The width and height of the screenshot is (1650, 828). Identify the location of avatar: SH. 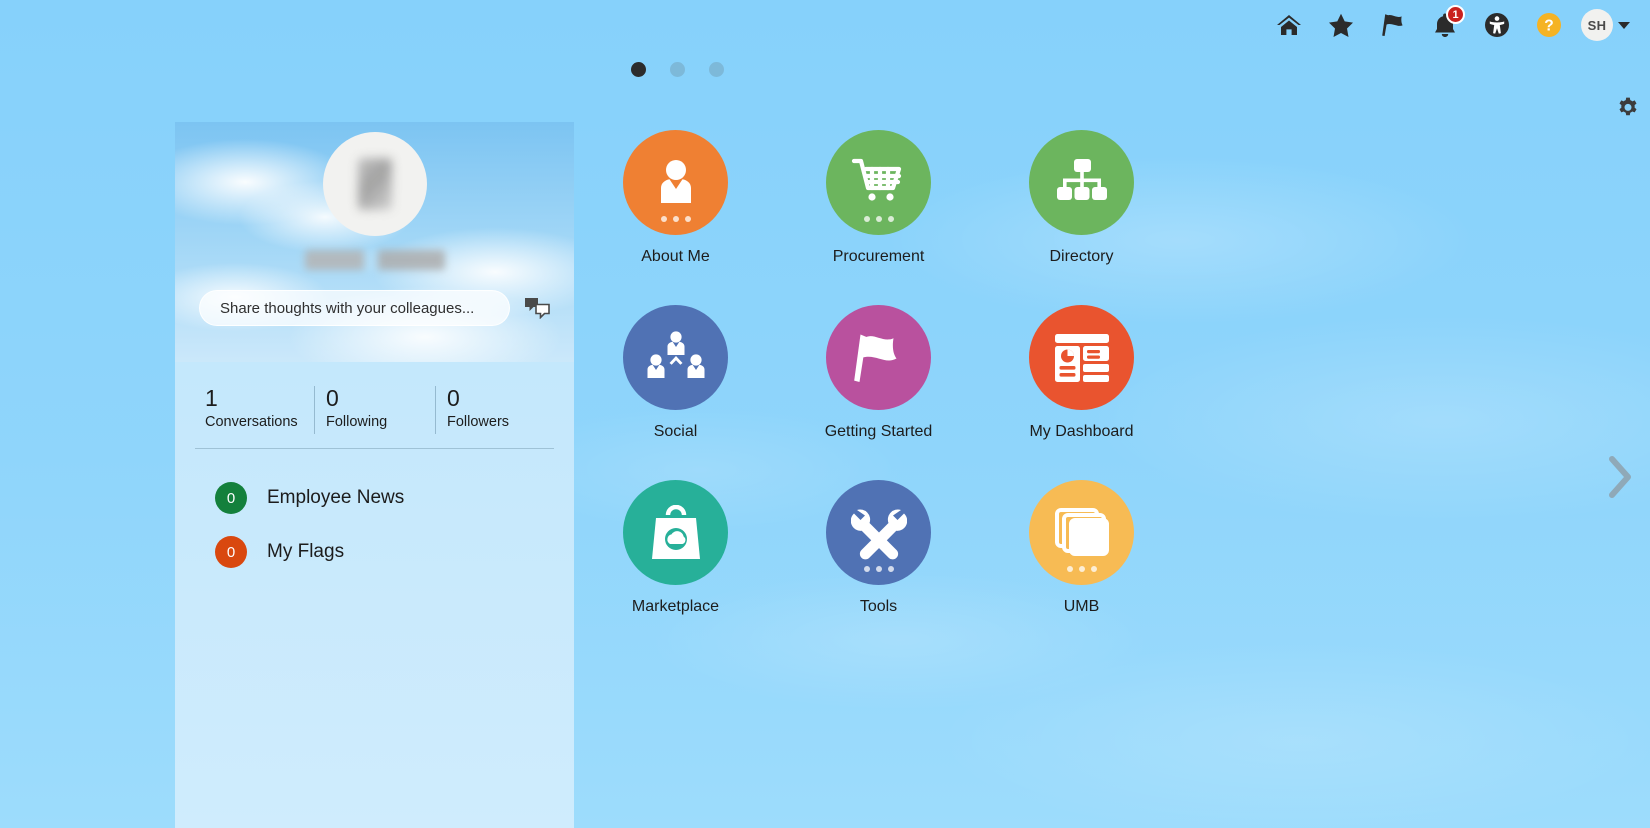
(1597, 25).